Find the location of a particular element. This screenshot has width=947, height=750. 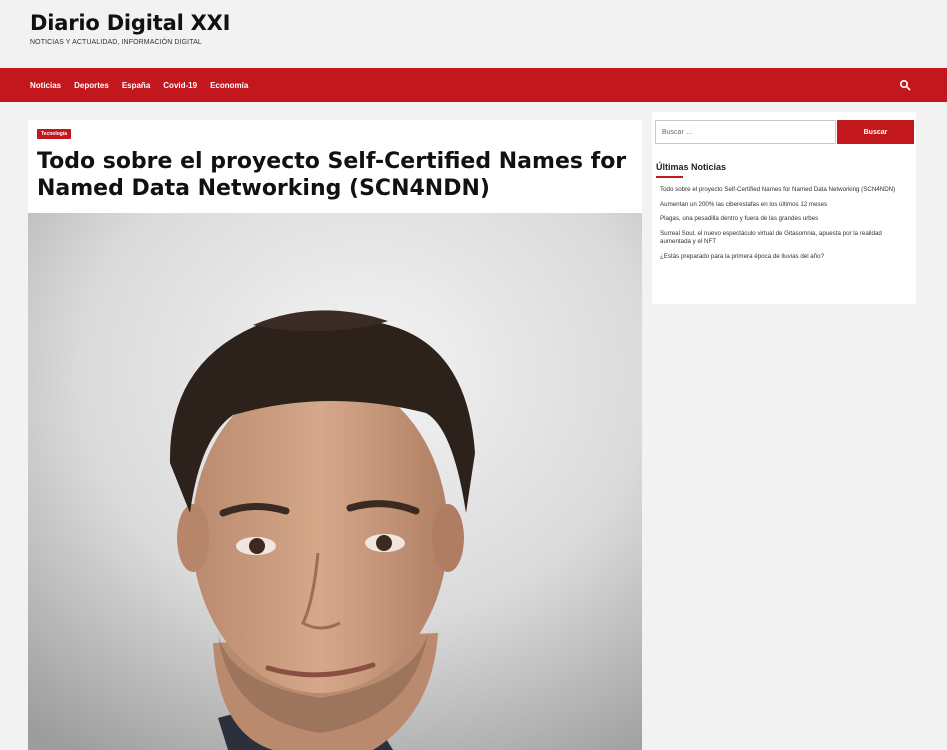

search-button: Buscar is located at coordinates (875, 132).